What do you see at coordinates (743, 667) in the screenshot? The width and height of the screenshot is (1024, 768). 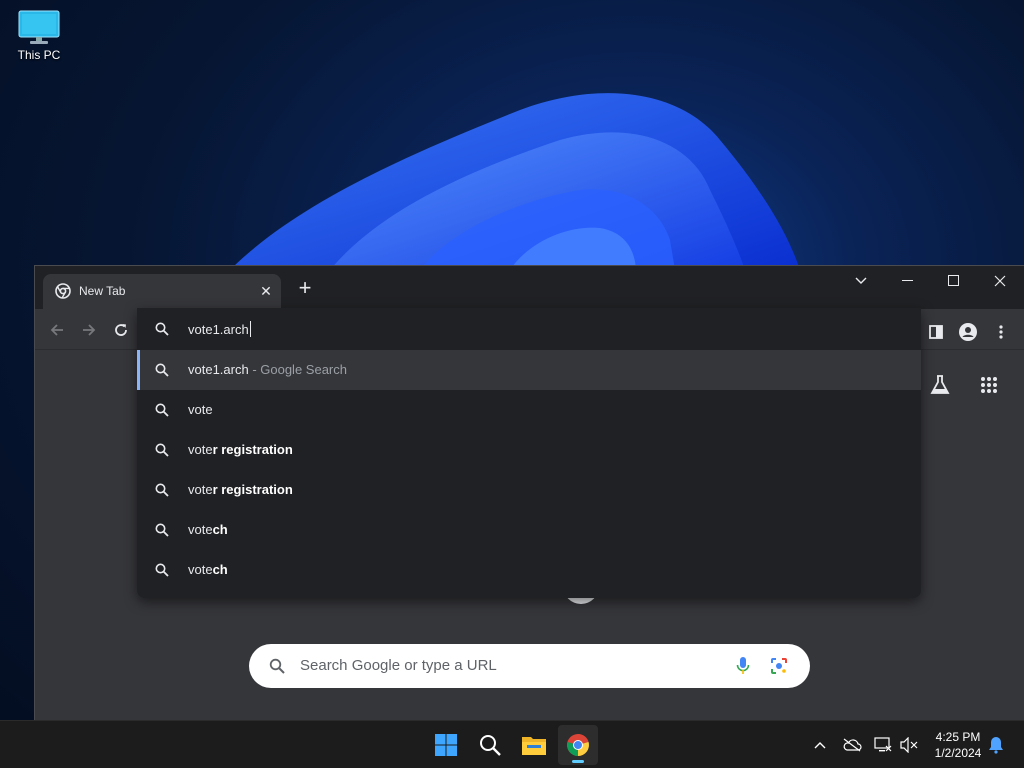 I see `voice-search-icon` at bounding box center [743, 667].